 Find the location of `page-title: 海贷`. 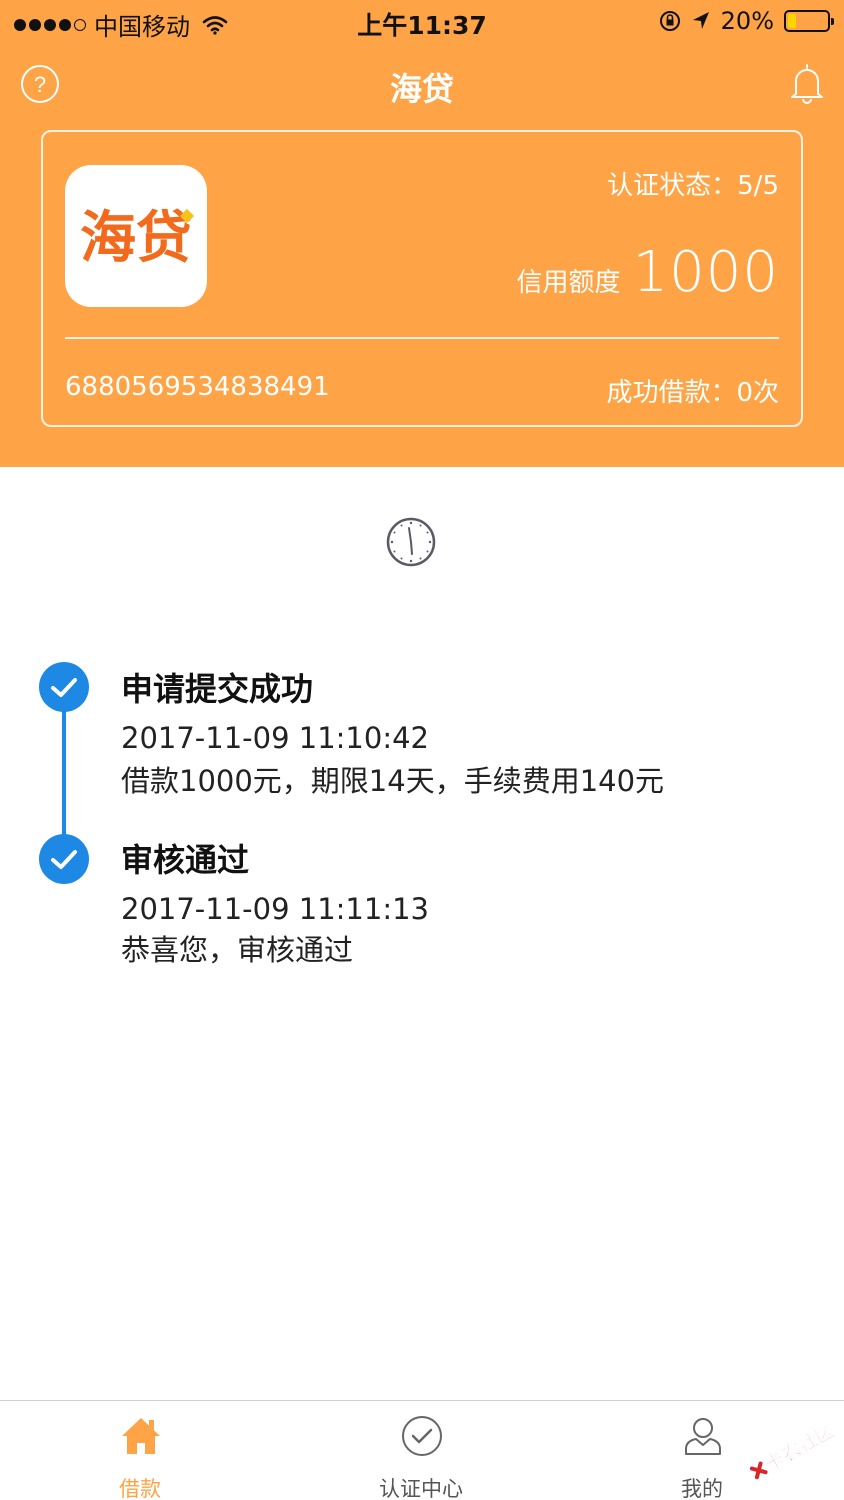

page-title: 海贷 is located at coordinates (421, 89).